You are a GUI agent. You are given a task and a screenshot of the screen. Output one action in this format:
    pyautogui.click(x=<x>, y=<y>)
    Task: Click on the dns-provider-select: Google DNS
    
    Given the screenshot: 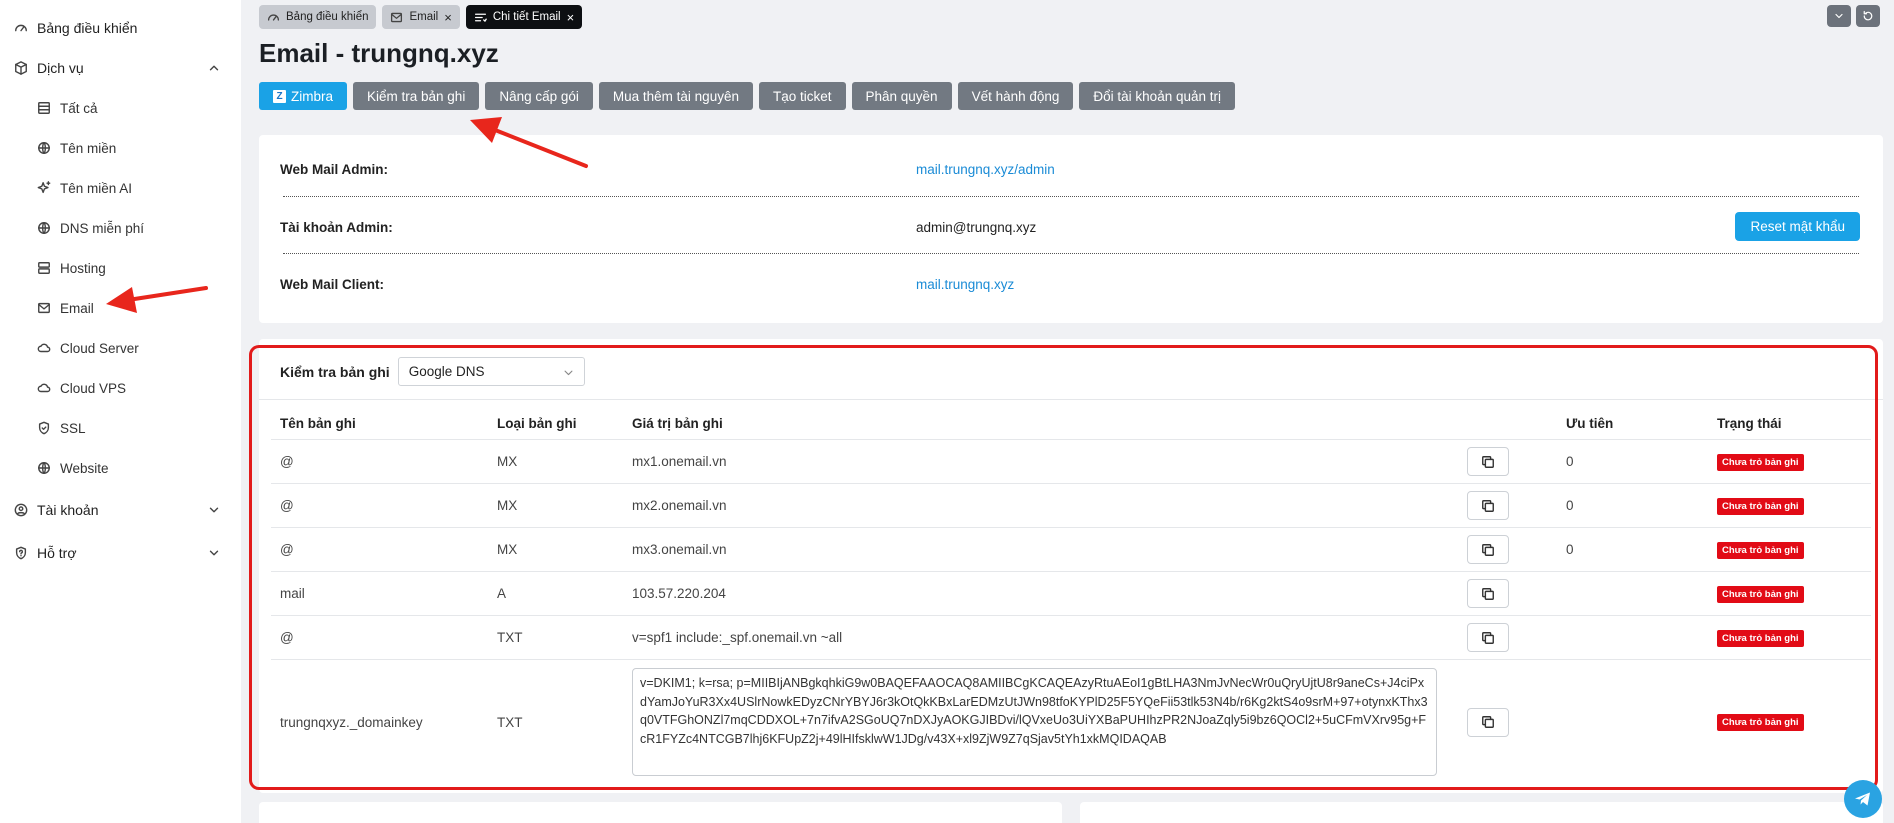 What is the action you would take?
    pyautogui.click(x=491, y=371)
    